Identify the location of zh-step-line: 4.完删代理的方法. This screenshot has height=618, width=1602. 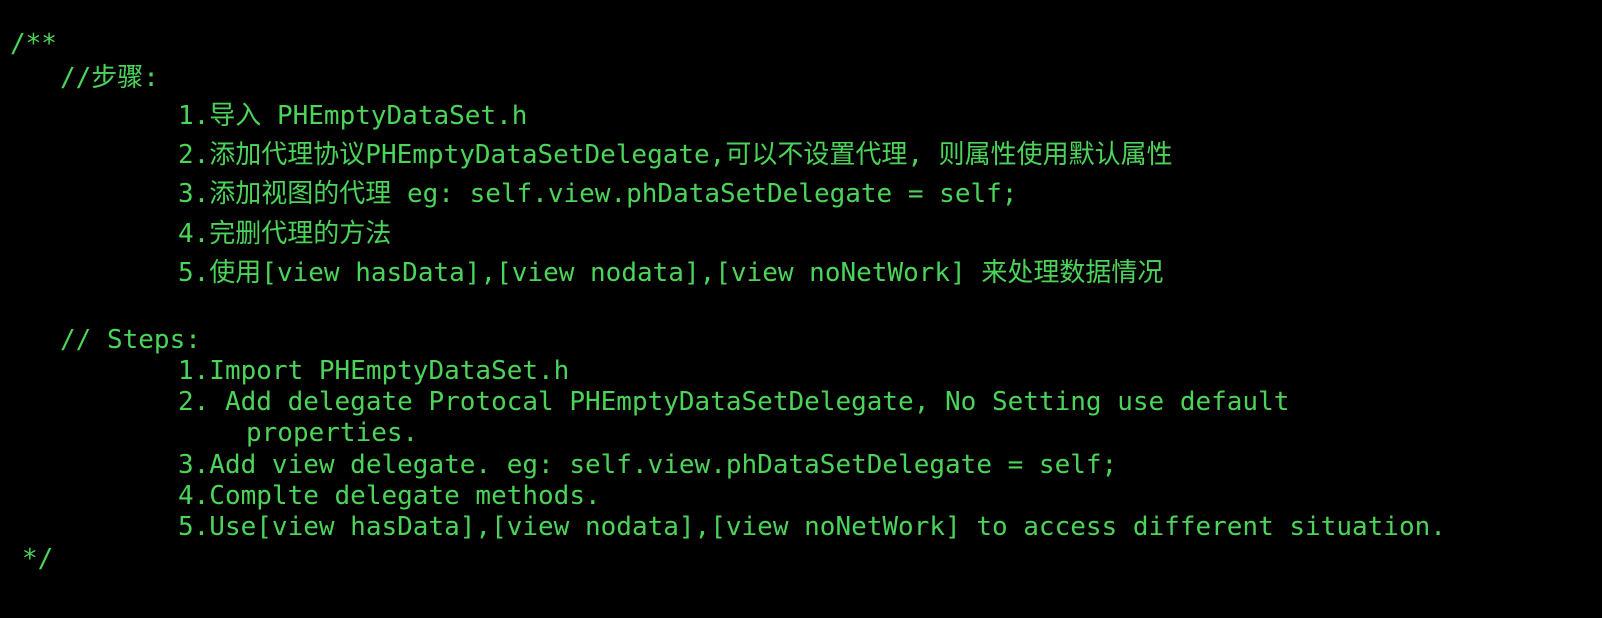
(285, 234).